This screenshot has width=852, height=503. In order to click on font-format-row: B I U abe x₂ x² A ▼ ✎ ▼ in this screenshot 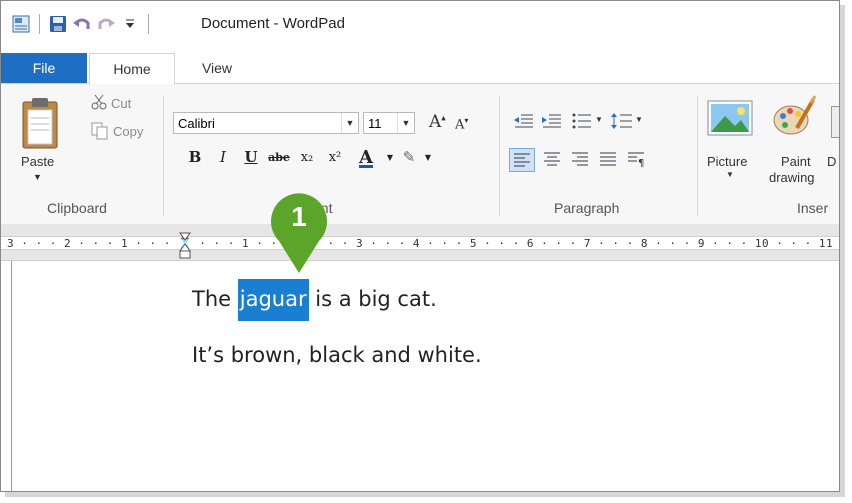, I will do `click(308, 157)`.